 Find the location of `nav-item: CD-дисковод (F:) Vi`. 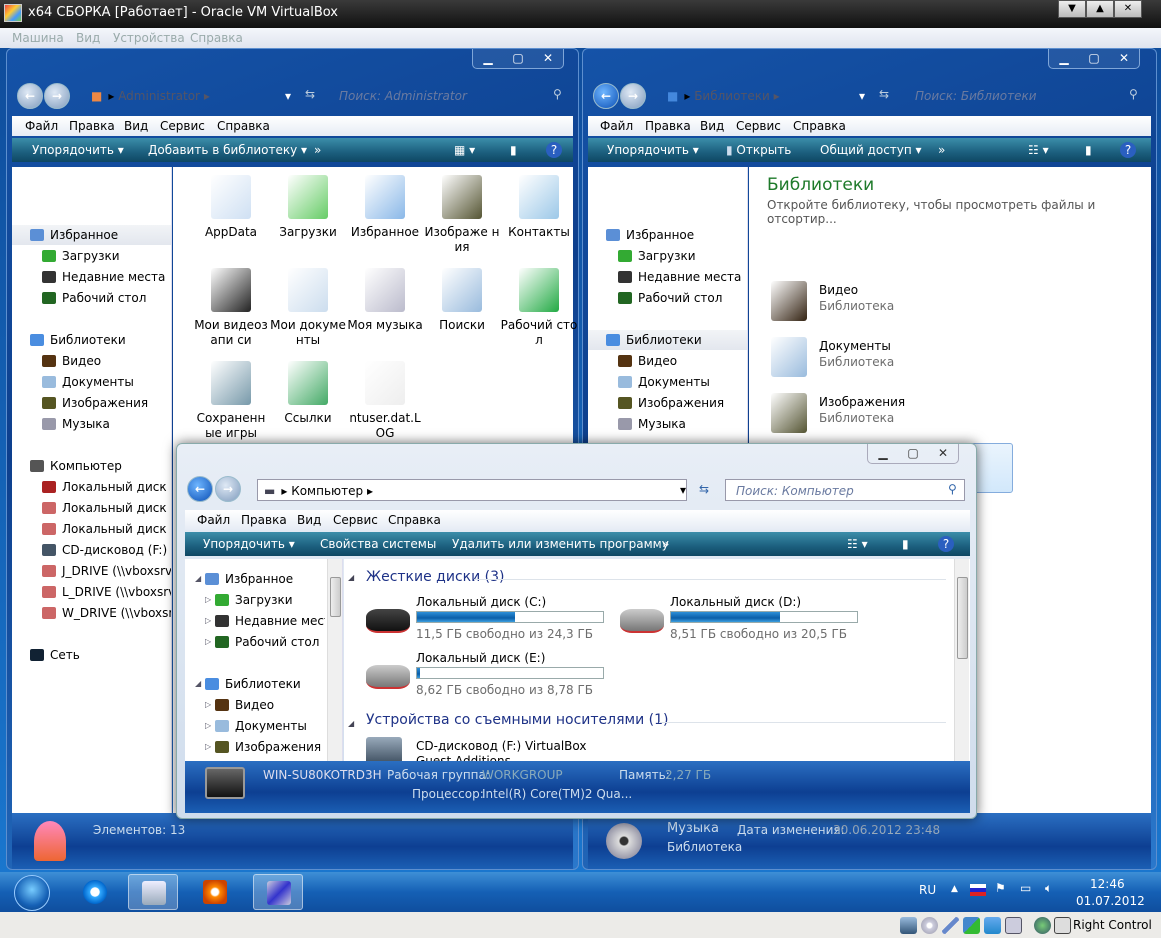

nav-item: CD-дисковод (F:) Vi is located at coordinates (91, 550).